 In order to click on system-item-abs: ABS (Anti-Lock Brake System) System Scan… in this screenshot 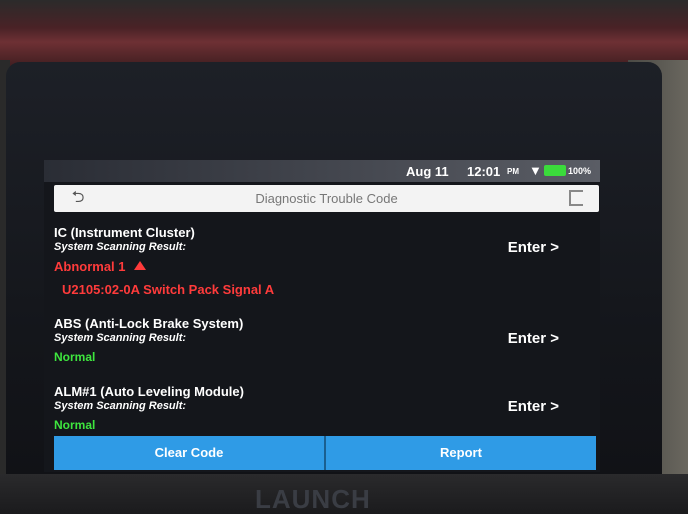, I will do `click(326, 340)`.